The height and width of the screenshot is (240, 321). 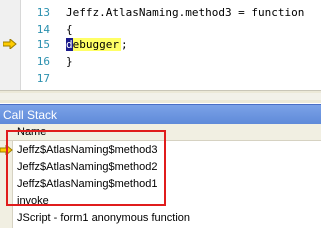 What do you see at coordinates (69, 61) in the screenshot?
I see `code-text: }` at bounding box center [69, 61].